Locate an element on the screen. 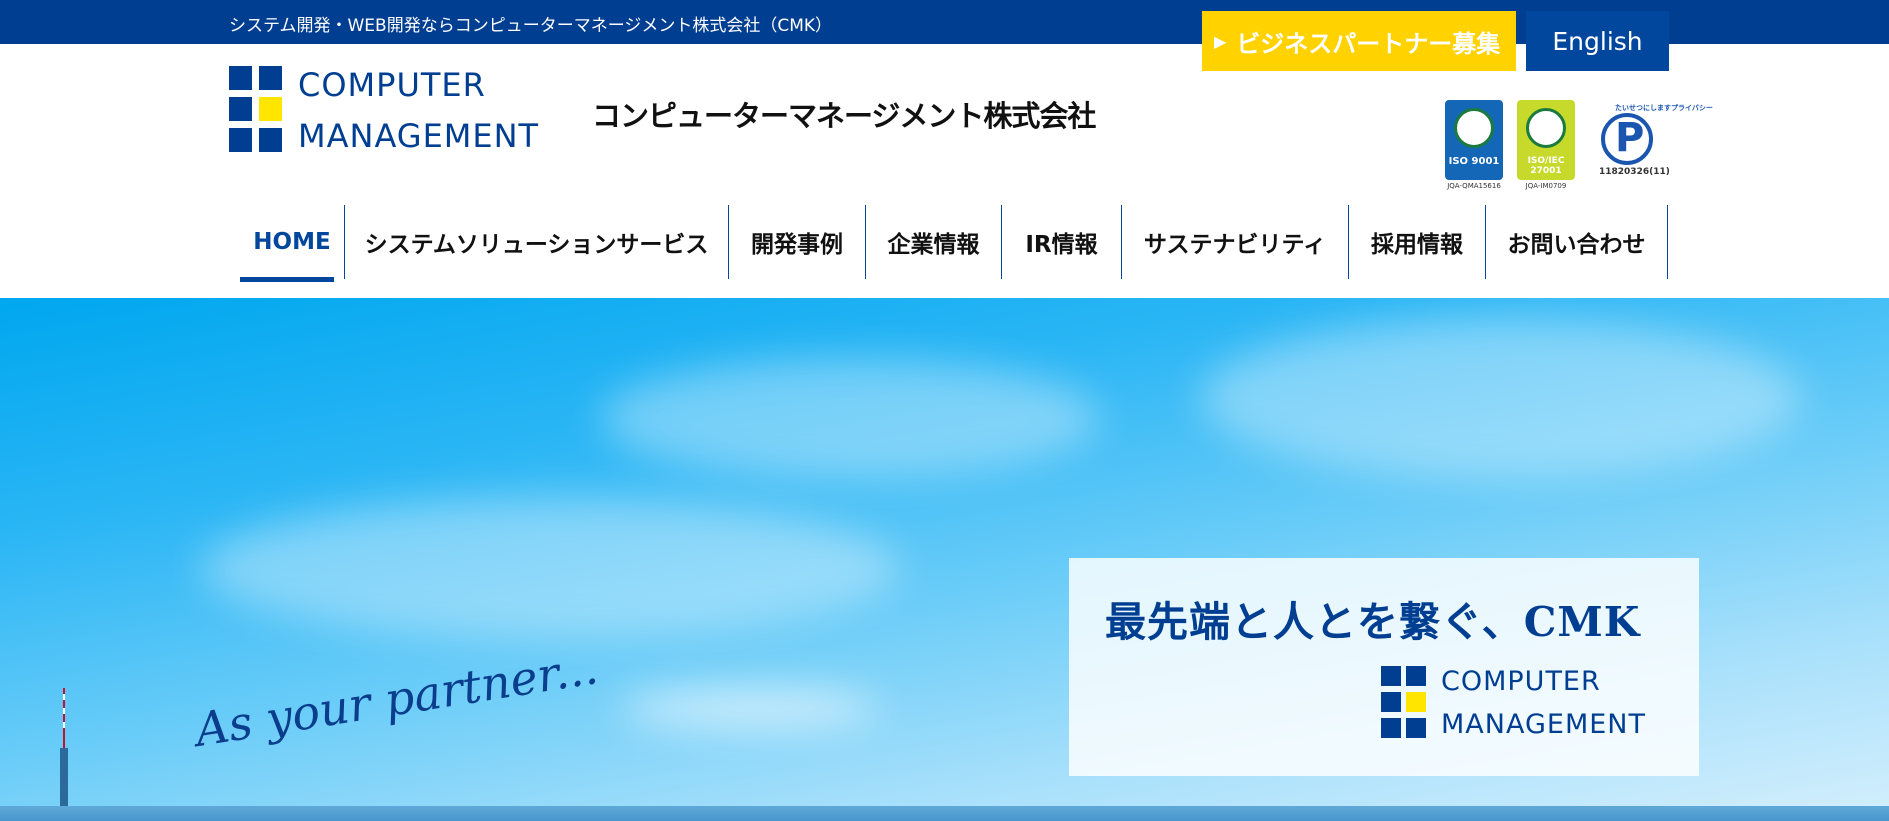 Image resolution: width=1889 pixels, height=821 pixels. hero-logo-line-1: COMPUTER is located at coordinates (1521, 681).